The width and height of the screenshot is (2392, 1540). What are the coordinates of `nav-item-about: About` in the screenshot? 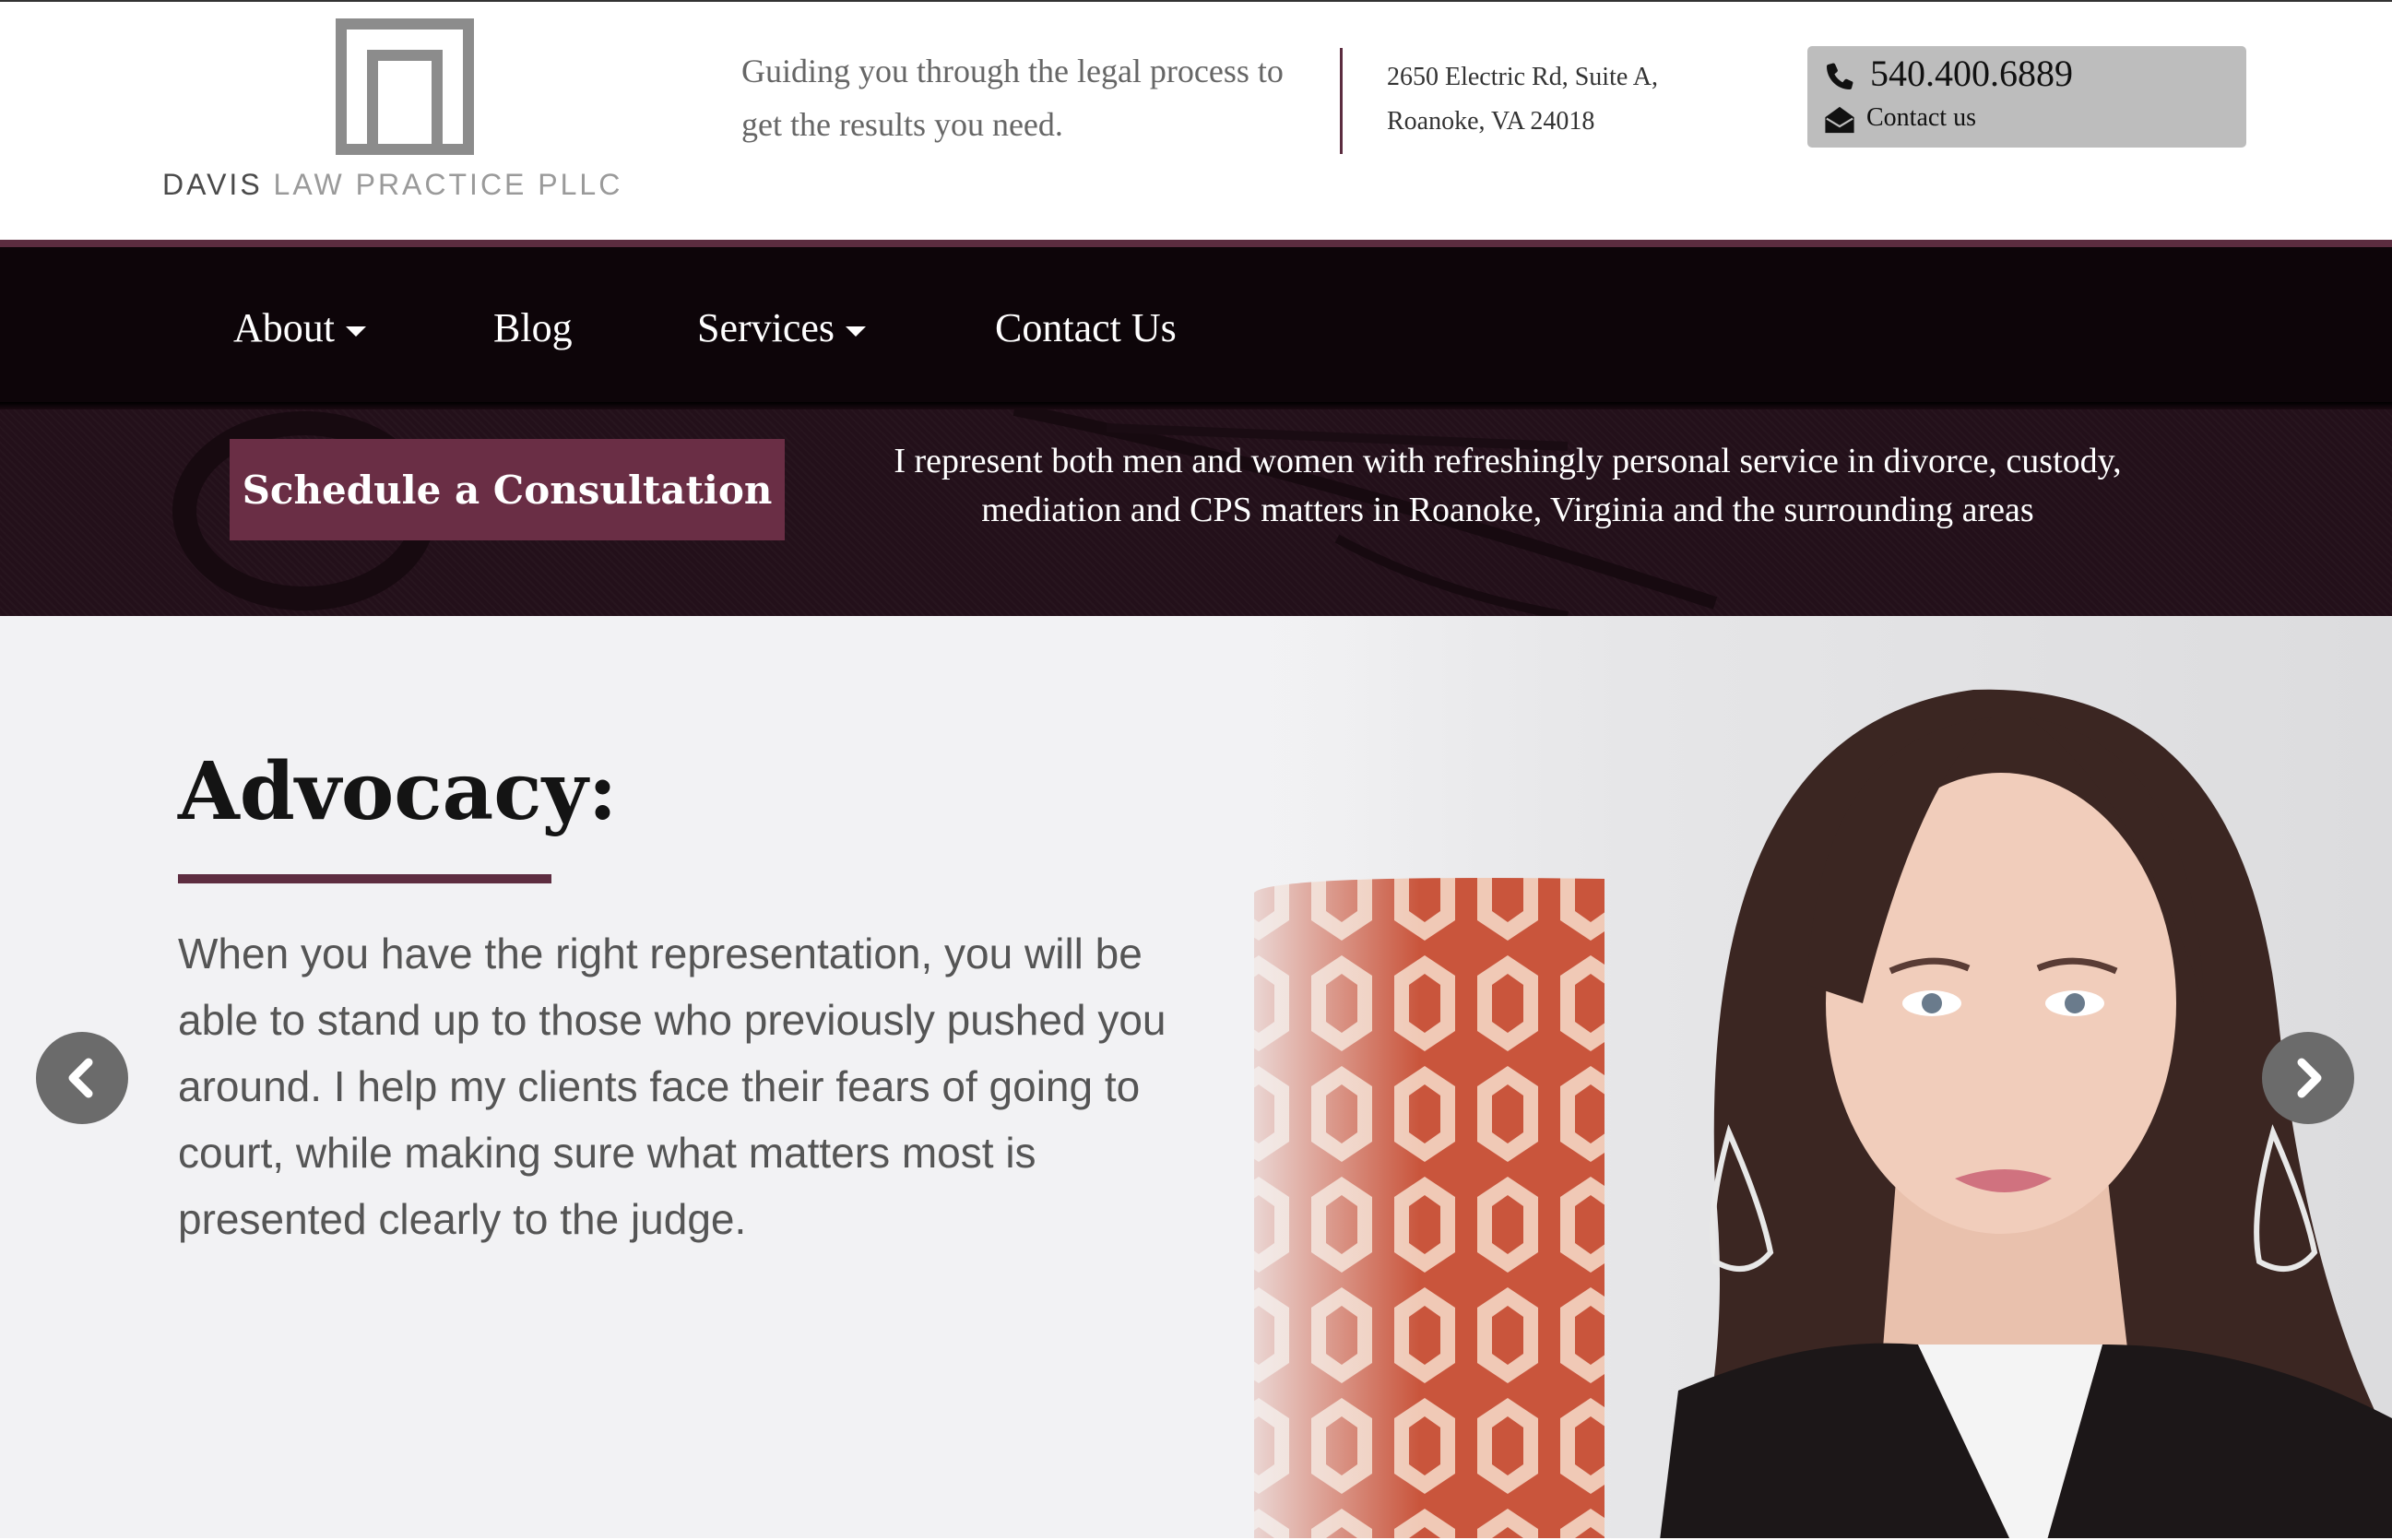 It's located at (299, 328).